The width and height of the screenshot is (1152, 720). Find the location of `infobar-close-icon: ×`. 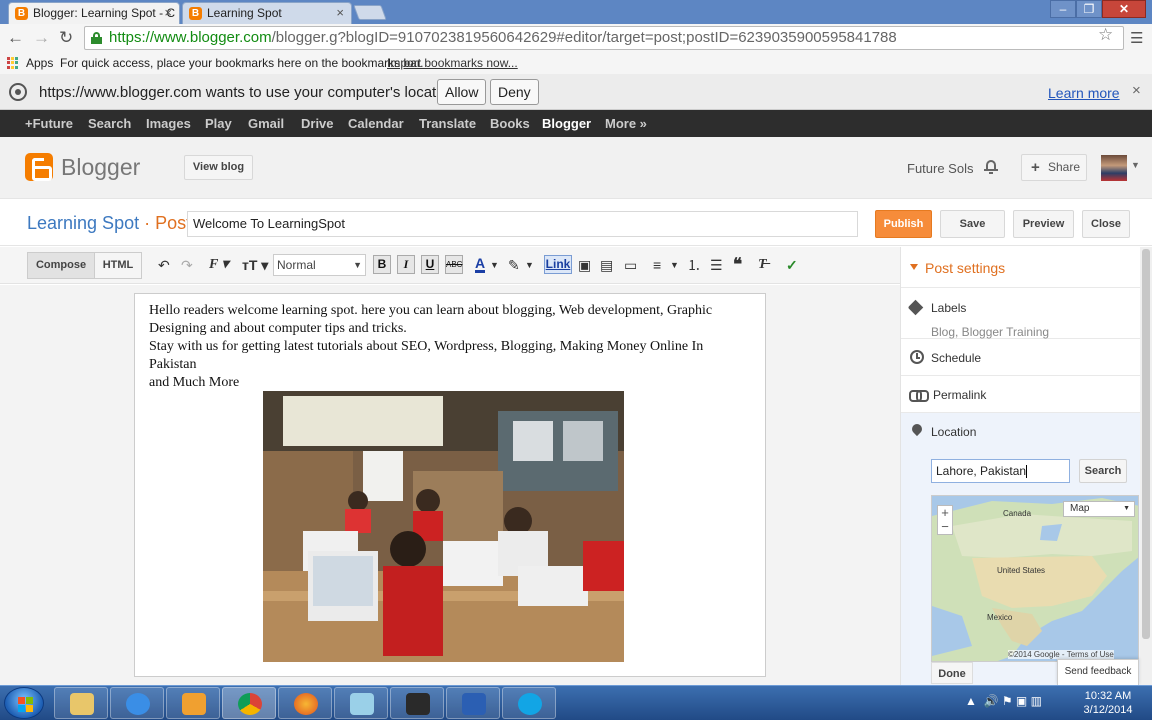

infobar-close-icon: × is located at coordinates (1136, 90).